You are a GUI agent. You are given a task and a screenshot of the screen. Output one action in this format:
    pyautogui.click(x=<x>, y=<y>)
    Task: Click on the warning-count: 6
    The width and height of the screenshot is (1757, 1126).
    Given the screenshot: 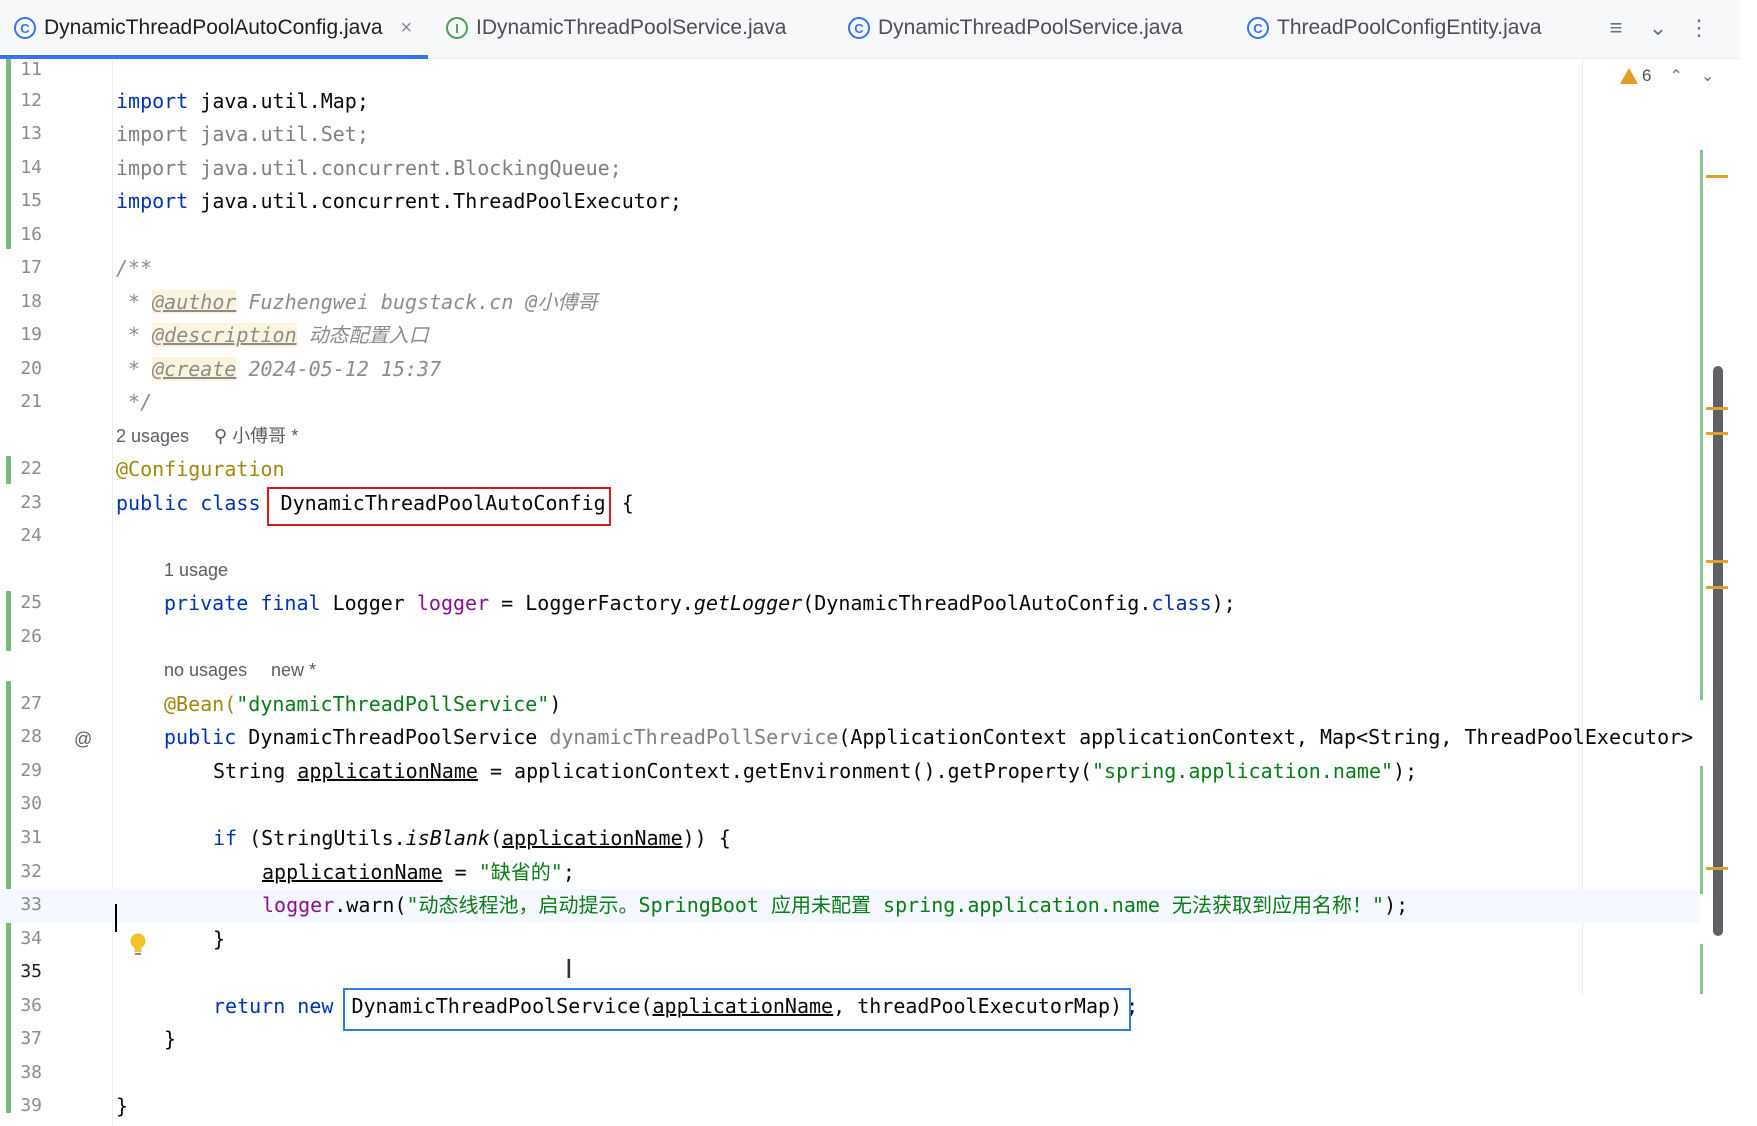 What is the action you would take?
    pyautogui.click(x=1647, y=75)
    